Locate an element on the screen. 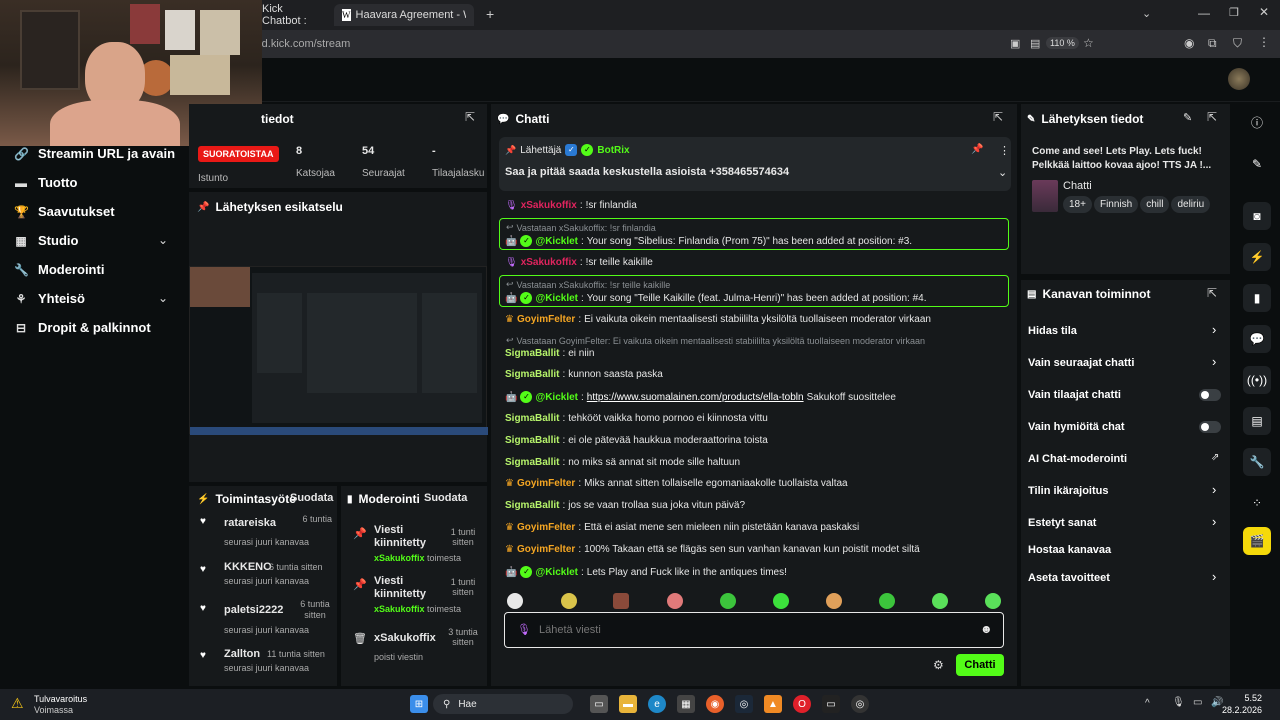 The image size is (1280, 720). zoom-level: 110 % is located at coordinates (1062, 43).